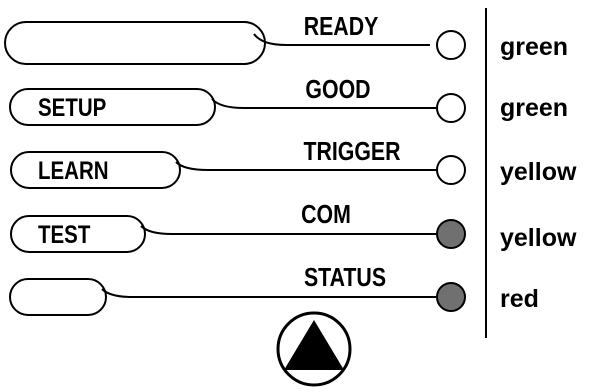 The width and height of the screenshot is (594, 392). Describe the element at coordinates (286, 38) in the screenshot. I see `indicator-row-ready: READY green` at that location.